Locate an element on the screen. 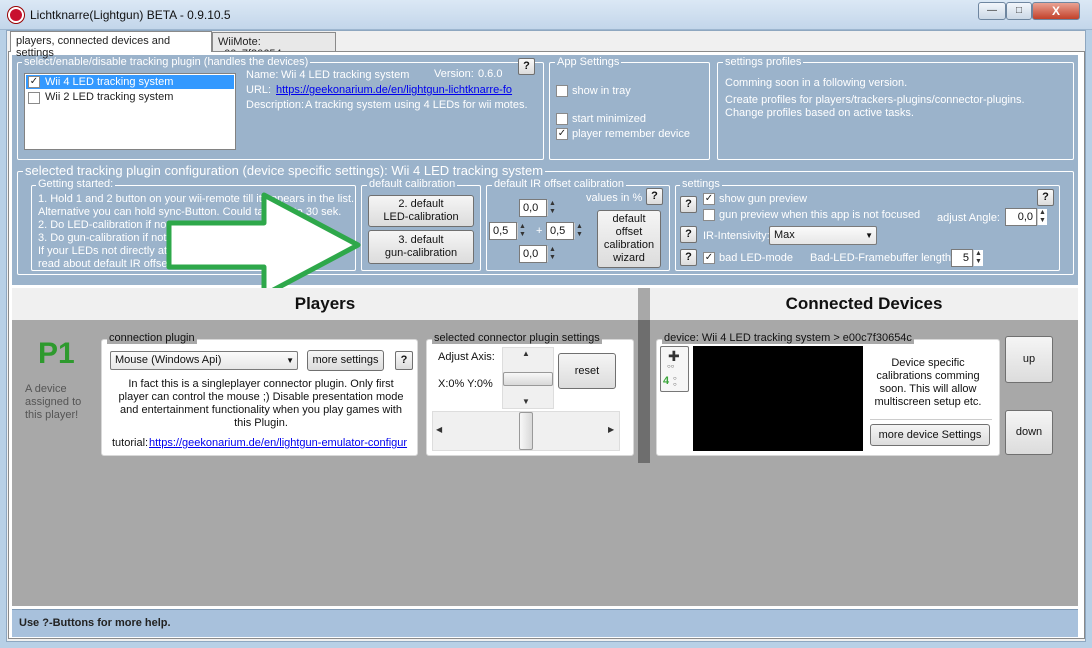 This screenshot has width=1092, height=648. offset-wizard-button: default offset calibration wizard is located at coordinates (629, 239).